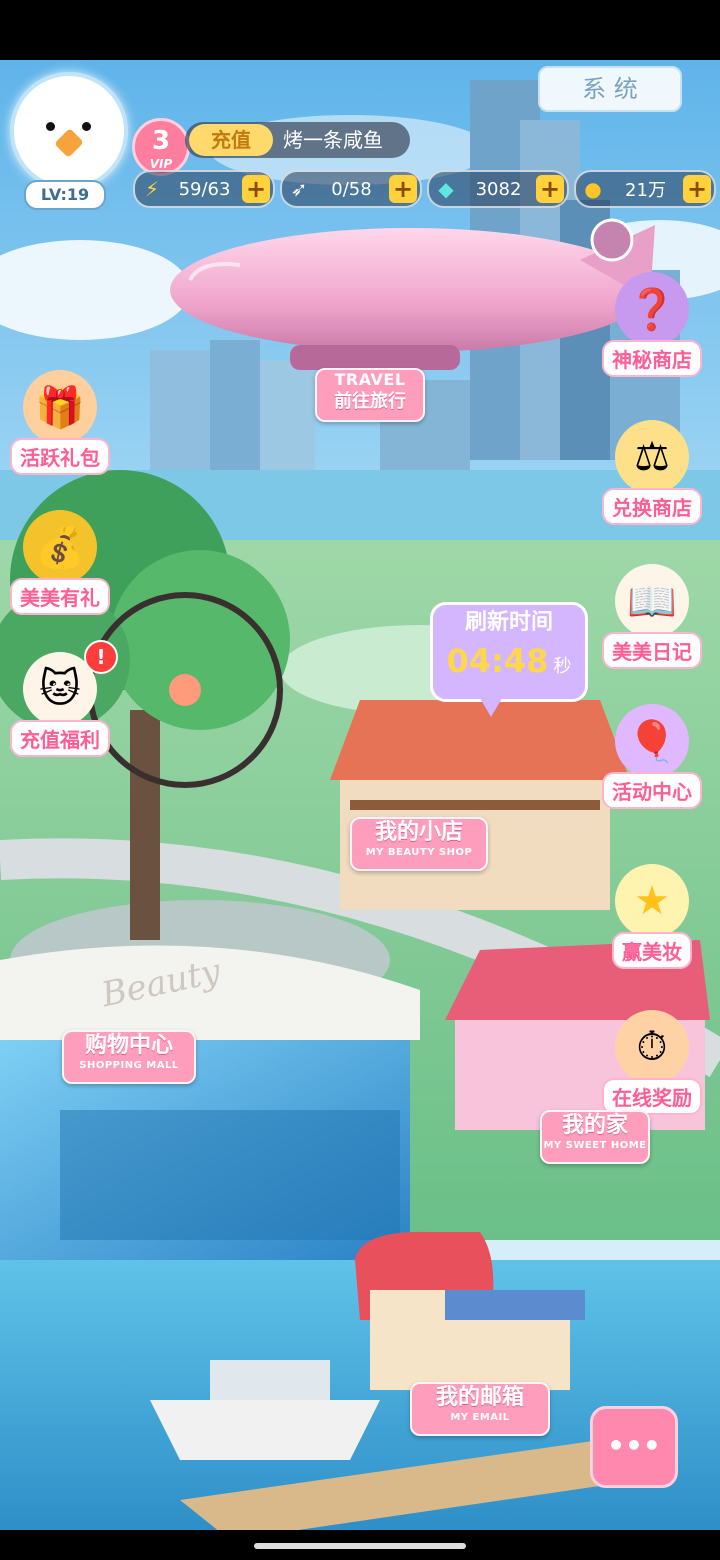 This screenshot has height=1560, width=720. What do you see at coordinates (60, 407) in the screenshot?
I see `gift-box-icon: 🎁` at bounding box center [60, 407].